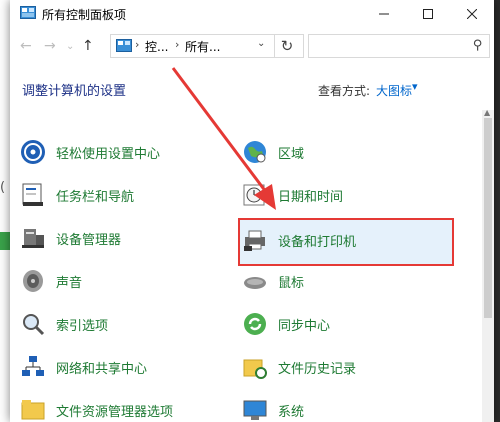 This screenshot has width=500, height=422. I want to click on back-arrow-icon: ←, so click(26, 46).